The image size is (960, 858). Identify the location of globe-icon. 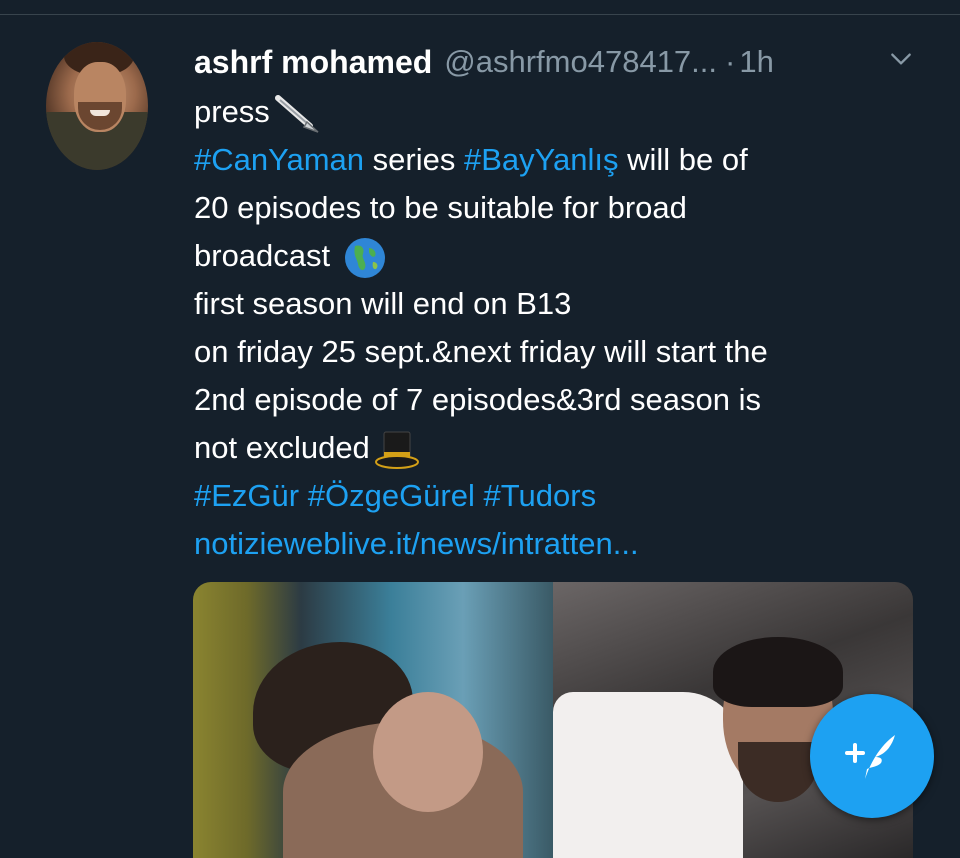
(364, 257).